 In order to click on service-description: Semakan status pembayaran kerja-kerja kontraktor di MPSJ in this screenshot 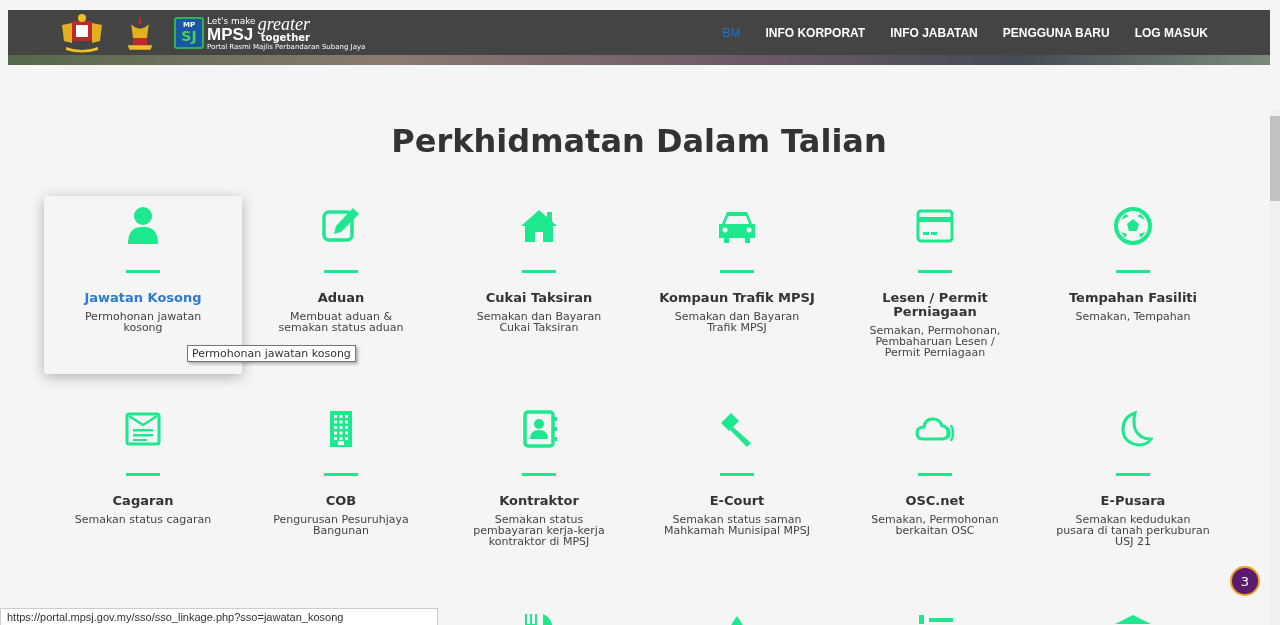, I will do `click(539, 530)`.